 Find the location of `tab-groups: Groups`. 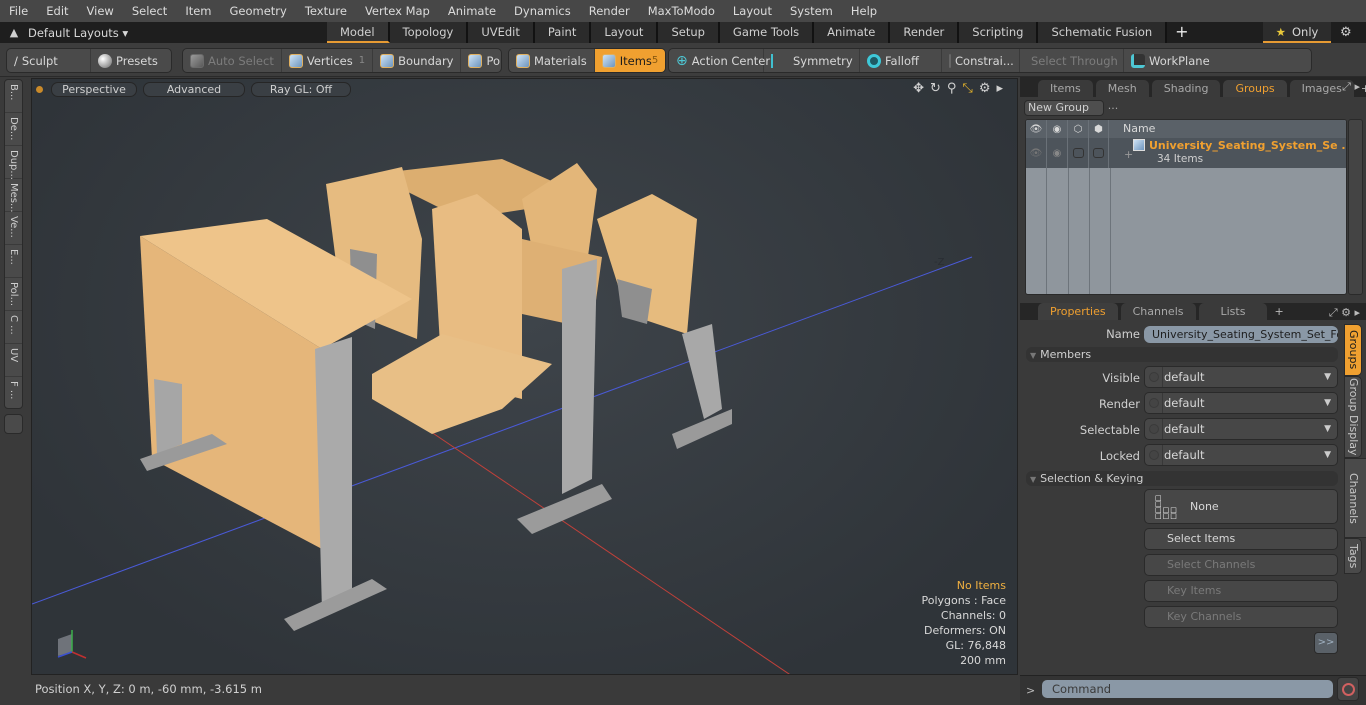

tab-groups: Groups is located at coordinates (1255, 88).